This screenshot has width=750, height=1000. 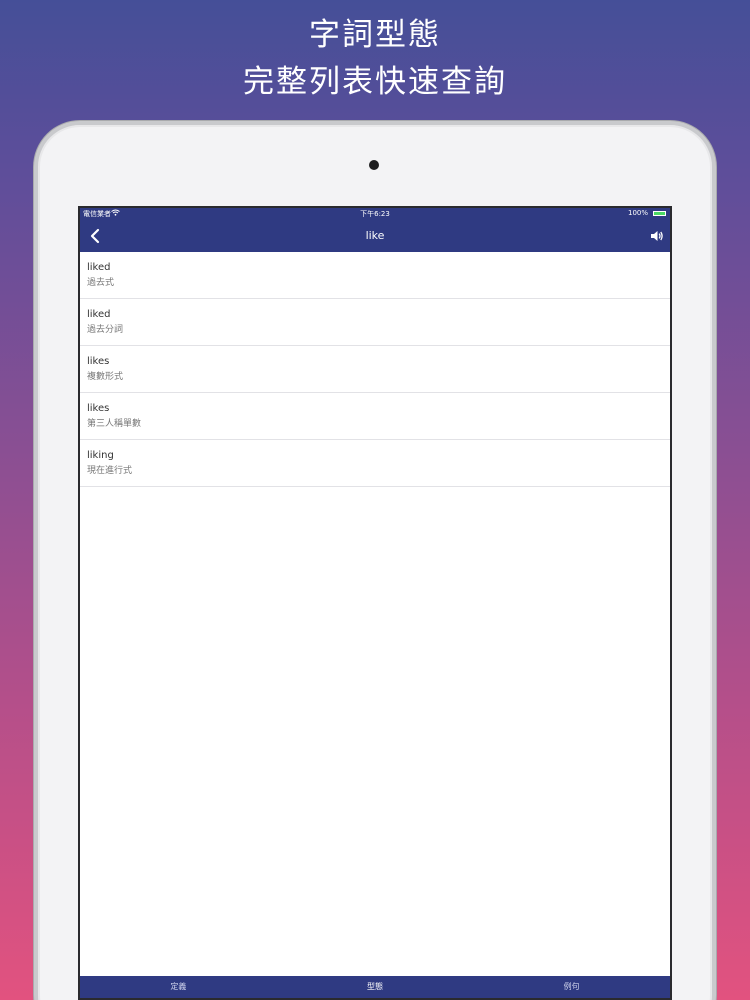 I want to click on list-item: liked 過去式, so click(x=375, y=275).